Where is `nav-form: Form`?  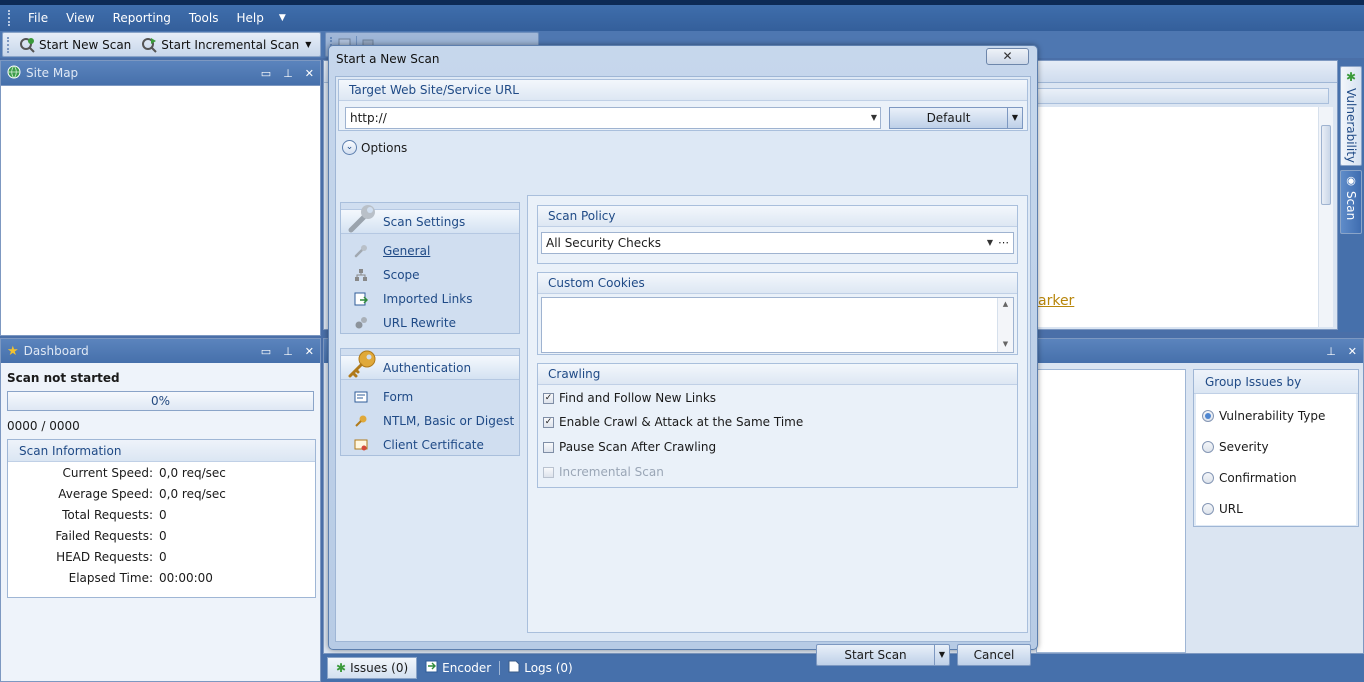
nav-form: Form is located at coordinates (430, 397).